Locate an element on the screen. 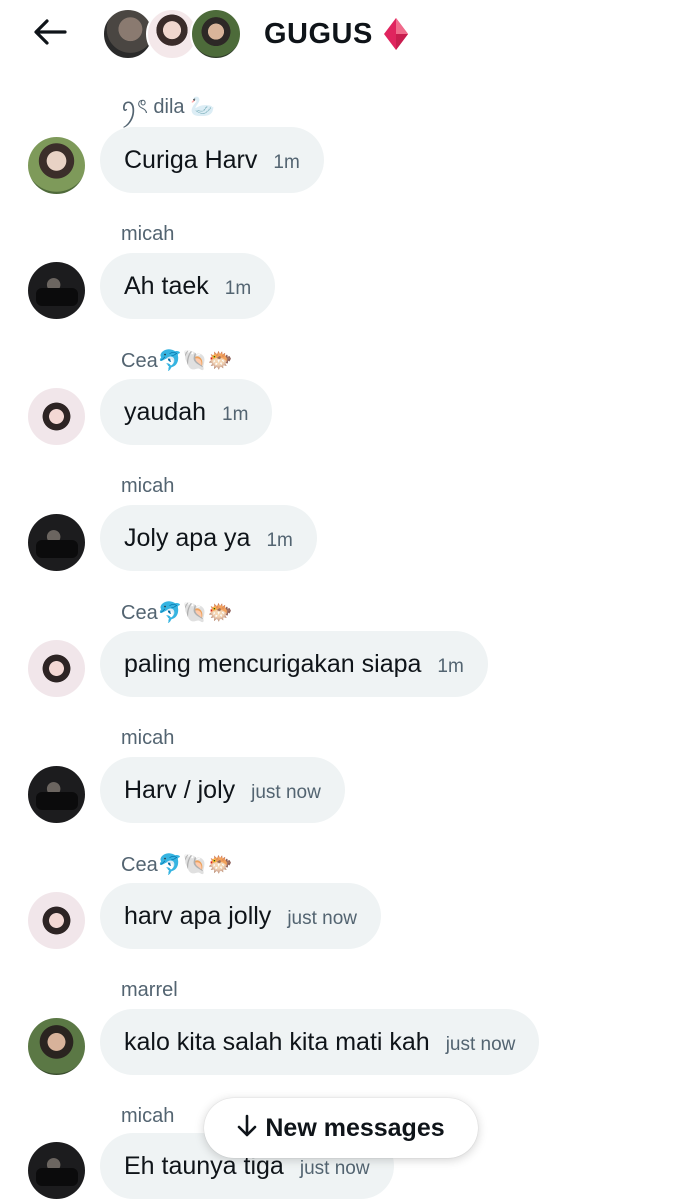  message-text: Ah taek is located at coordinates (166, 285).